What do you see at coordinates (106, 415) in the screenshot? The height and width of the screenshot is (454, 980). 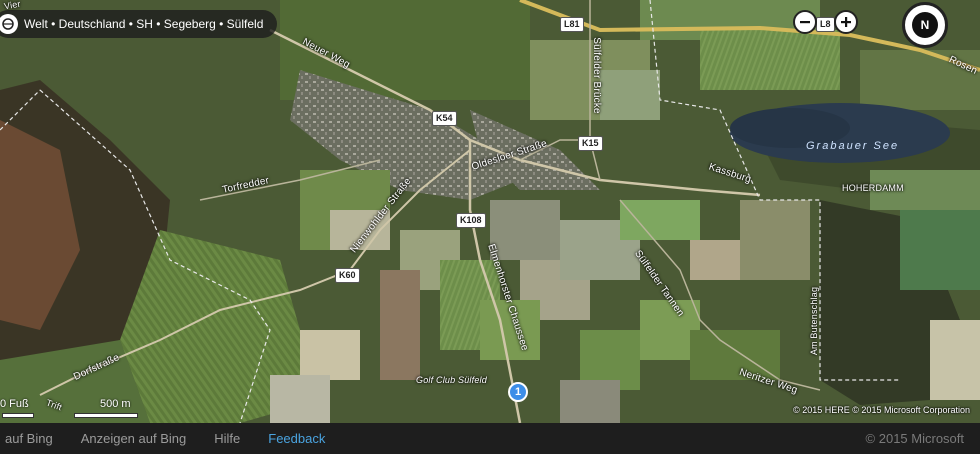 I see `scale-bar-meters` at bounding box center [106, 415].